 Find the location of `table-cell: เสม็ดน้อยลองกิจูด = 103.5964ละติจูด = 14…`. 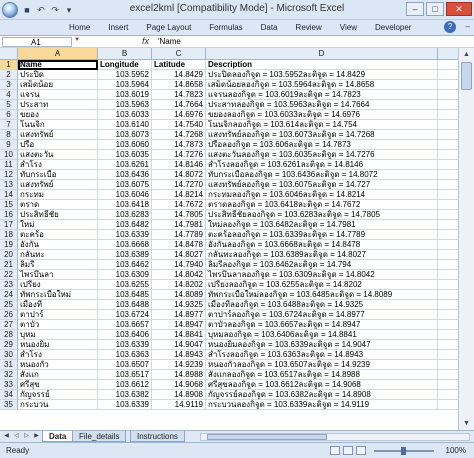

table-cell: เสม็ดน้อยลองกิจูด = 103.5964ละติจูด = 14… is located at coordinates (322, 85).